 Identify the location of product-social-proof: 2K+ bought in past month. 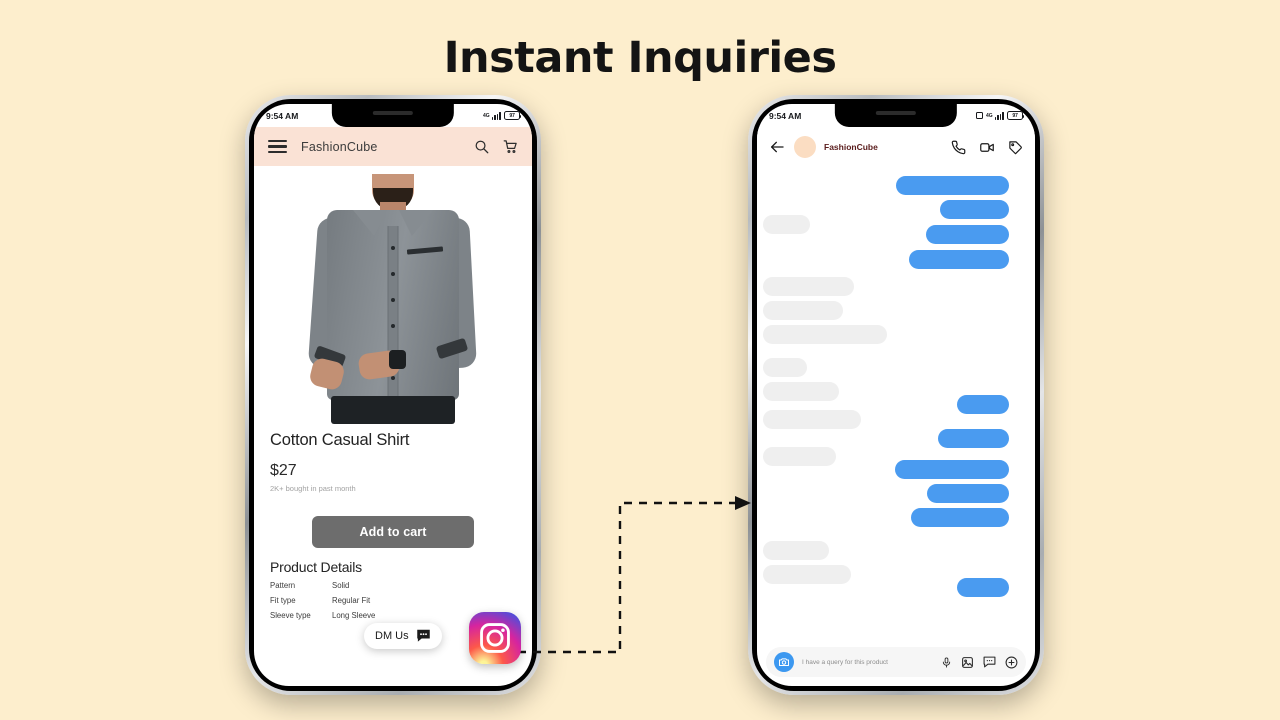
(313, 488).